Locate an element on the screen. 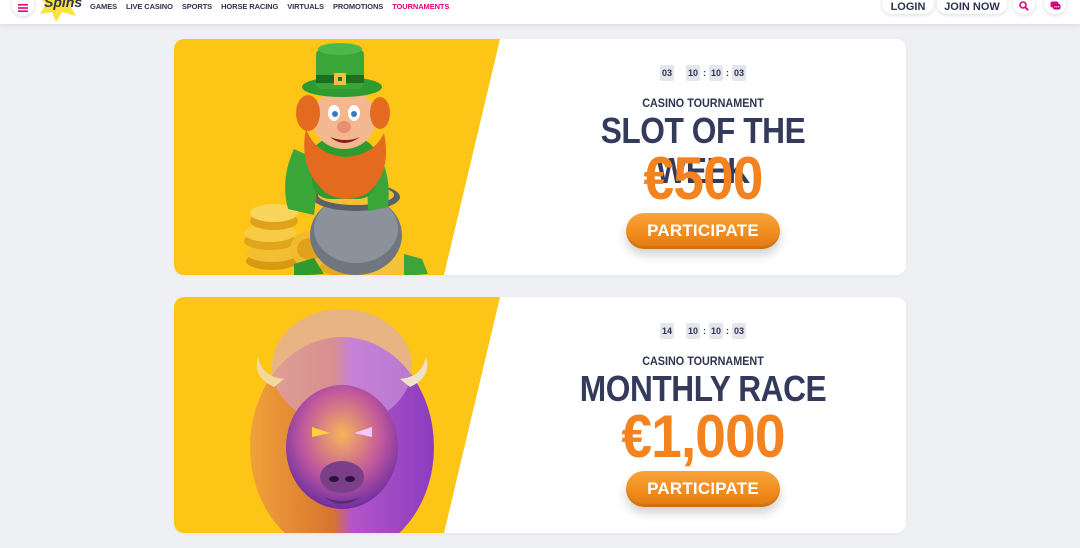 This screenshot has width=1080, height=548. prize-amount: €1,000 is located at coordinates (703, 436).